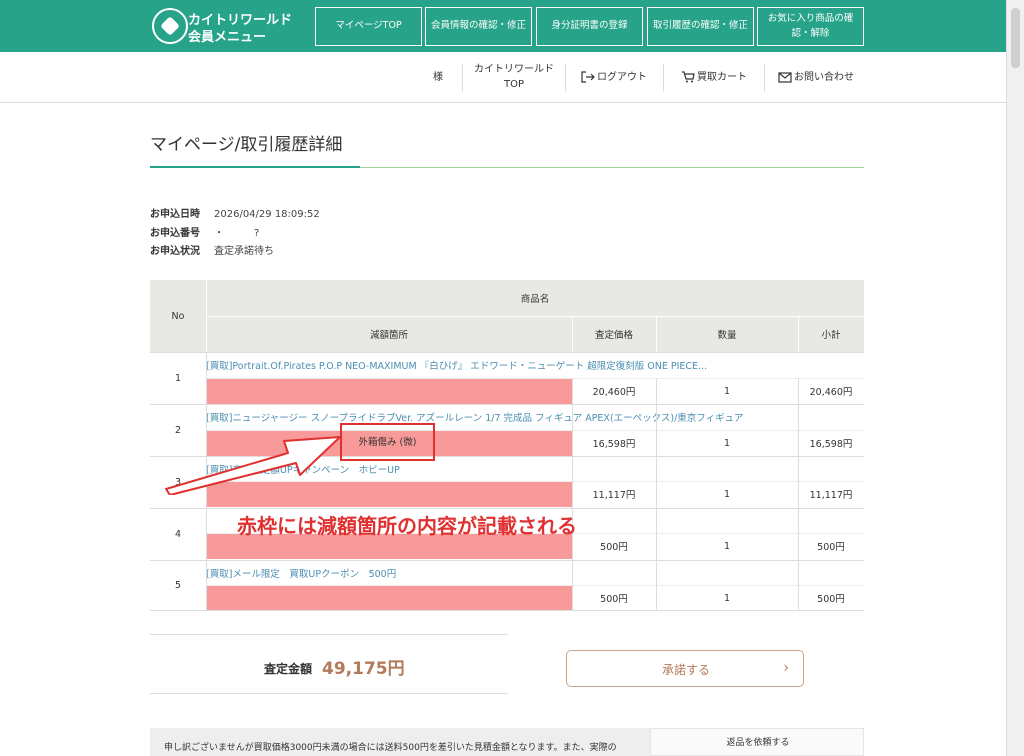  I want to click on cart-link: 買取カート, so click(714, 77).